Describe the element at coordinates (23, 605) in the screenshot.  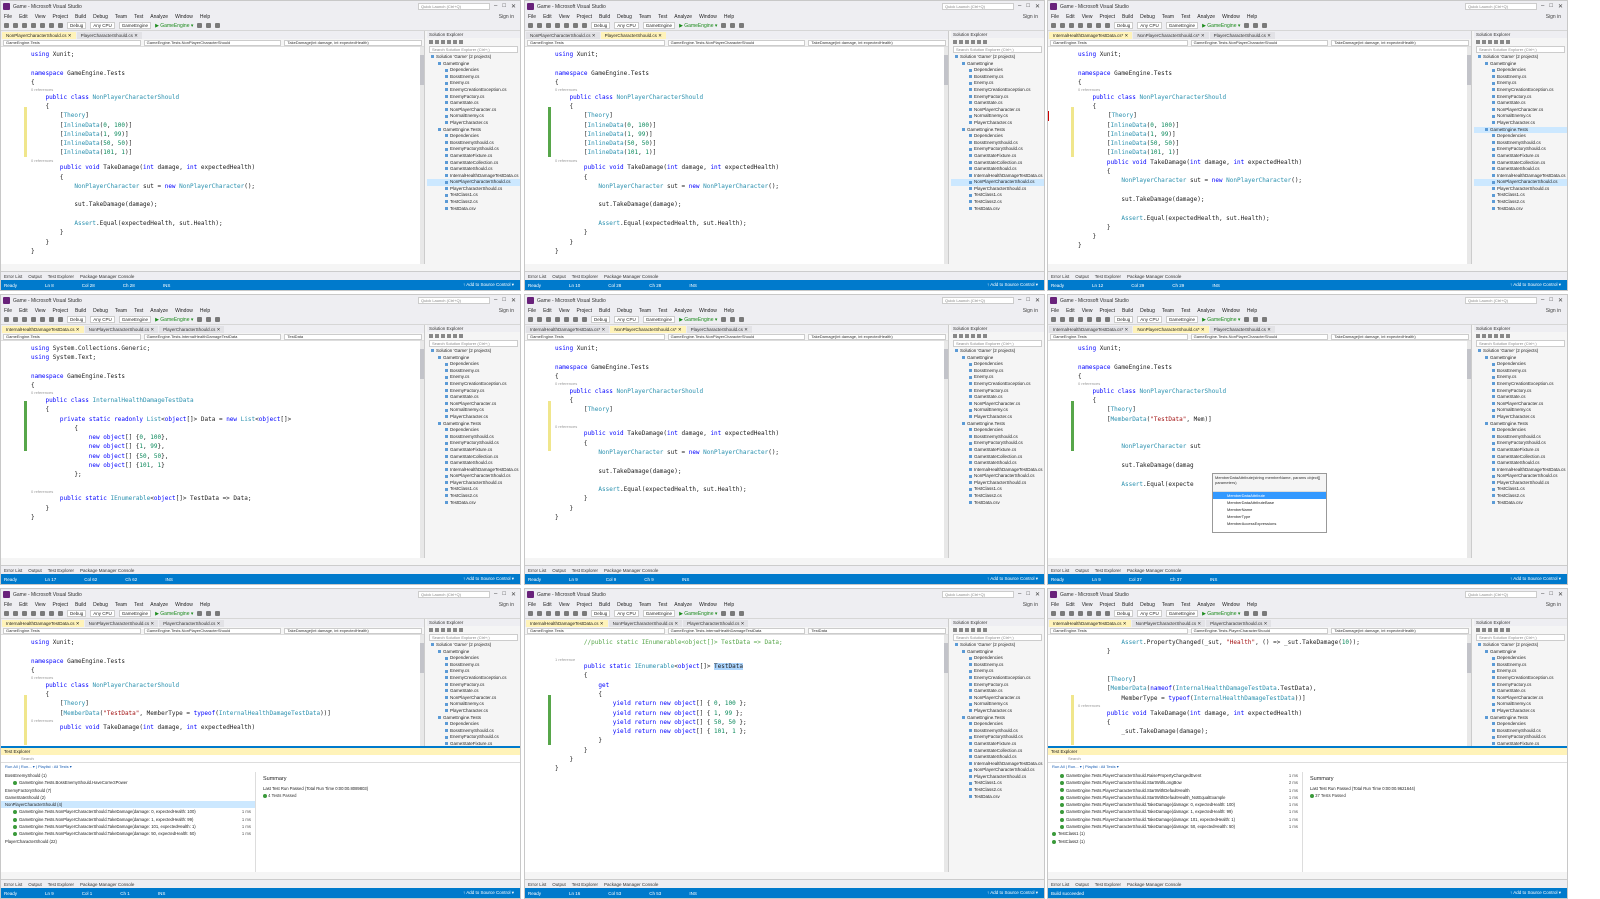
I see `menu-edit: Edit` at that location.